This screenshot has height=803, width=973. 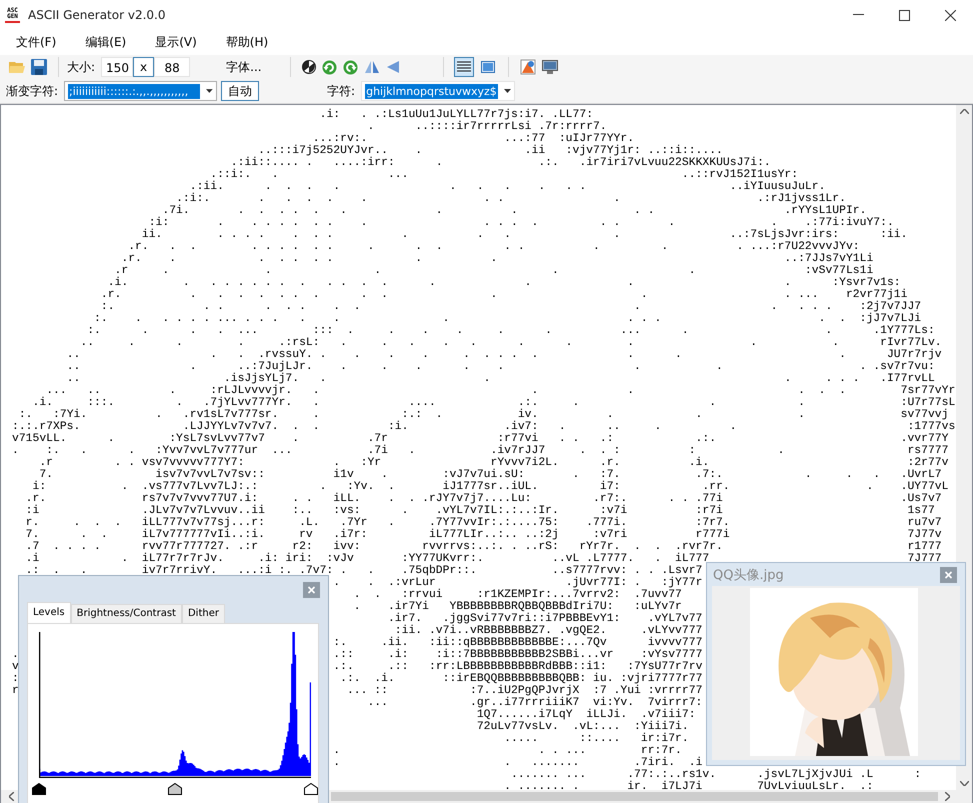 I want to click on ascii-art-text: :. :7Yi. . .rv1sL7v777sr. . :.: . iv. . . . sv77vvj, so click(x=483, y=415).